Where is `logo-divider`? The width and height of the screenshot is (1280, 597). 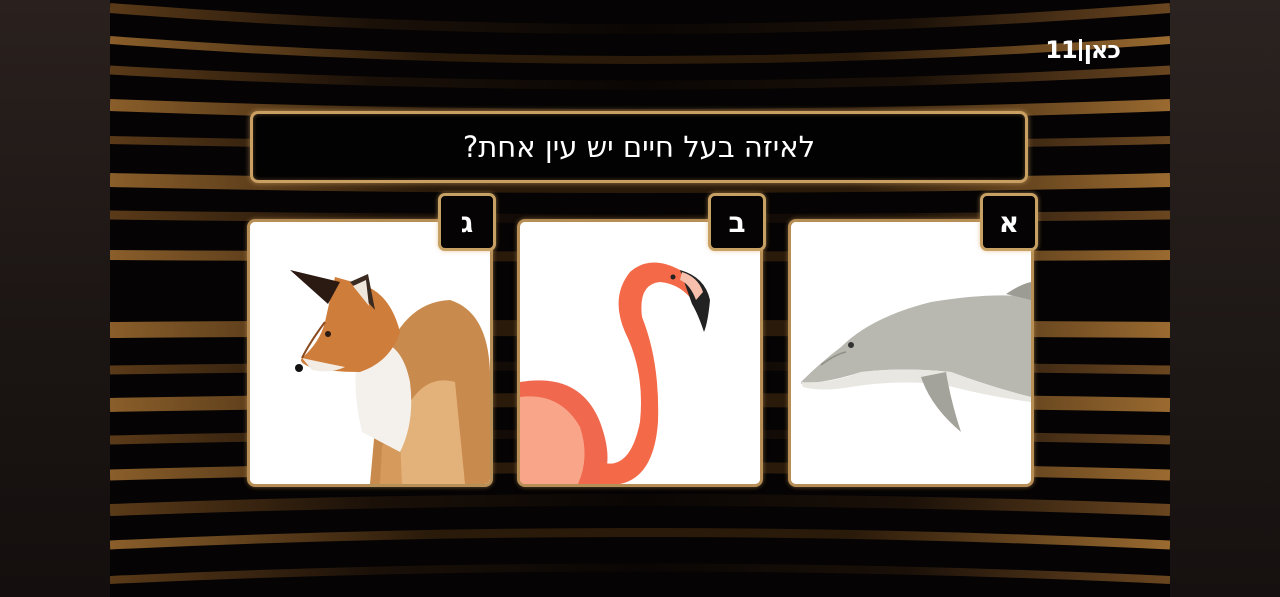
logo-divider is located at coordinates (1080, 50).